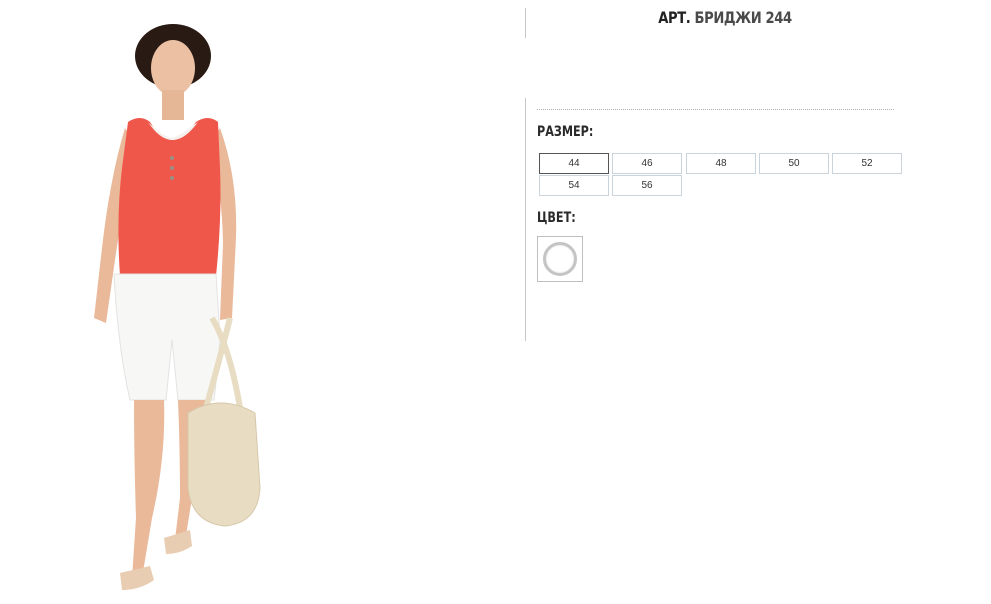  Describe the element at coordinates (647, 163) in the screenshot. I see `size-option-46: 46` at that location.